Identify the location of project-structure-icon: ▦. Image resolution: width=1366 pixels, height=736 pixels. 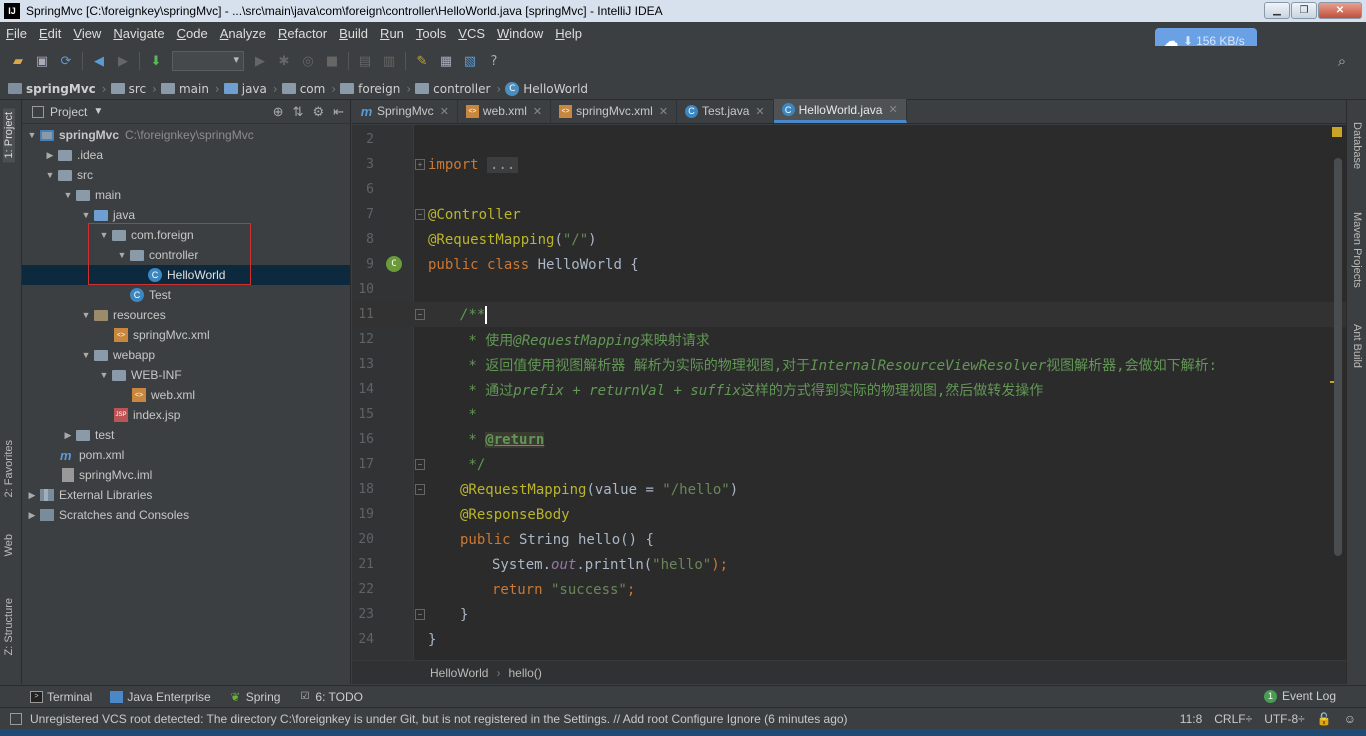
(446, 61).